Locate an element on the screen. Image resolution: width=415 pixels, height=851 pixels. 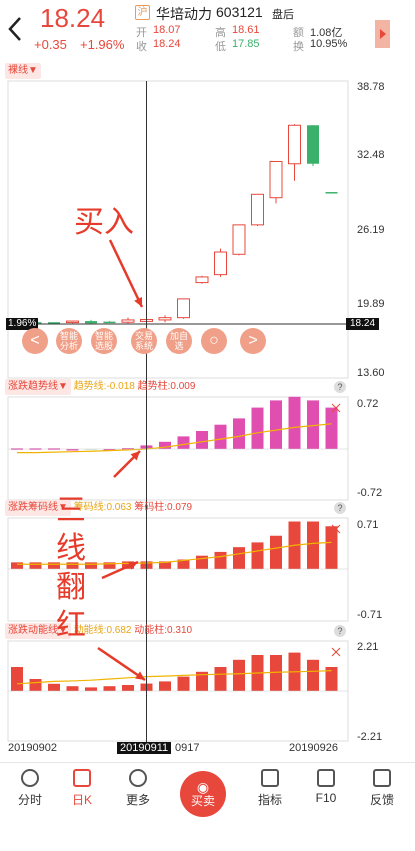
nav-item-indicator: 指标 is located at coordinates (270, 788).